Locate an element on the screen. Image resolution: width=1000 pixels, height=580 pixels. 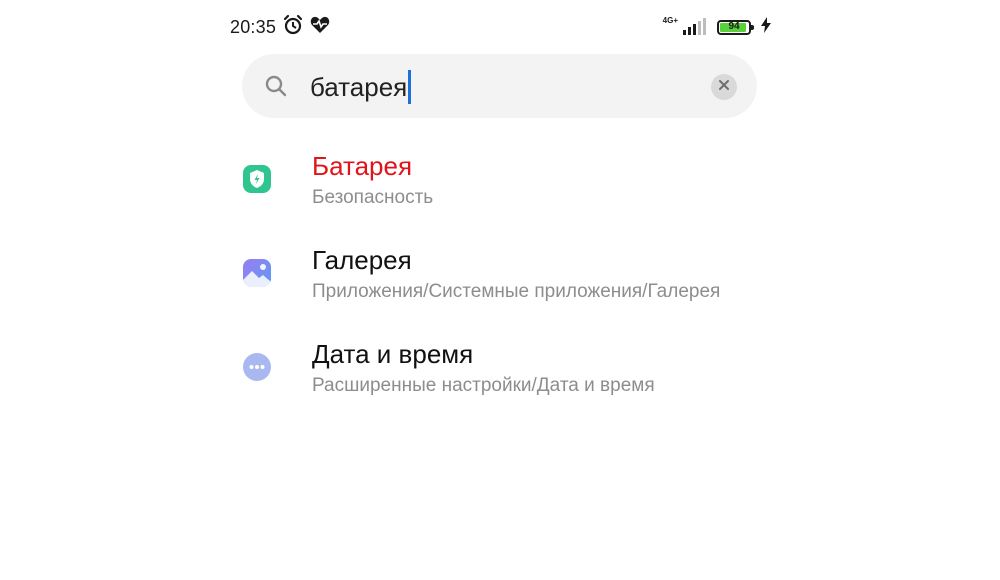
search-query: батарея is located at coordinates (359, 87).